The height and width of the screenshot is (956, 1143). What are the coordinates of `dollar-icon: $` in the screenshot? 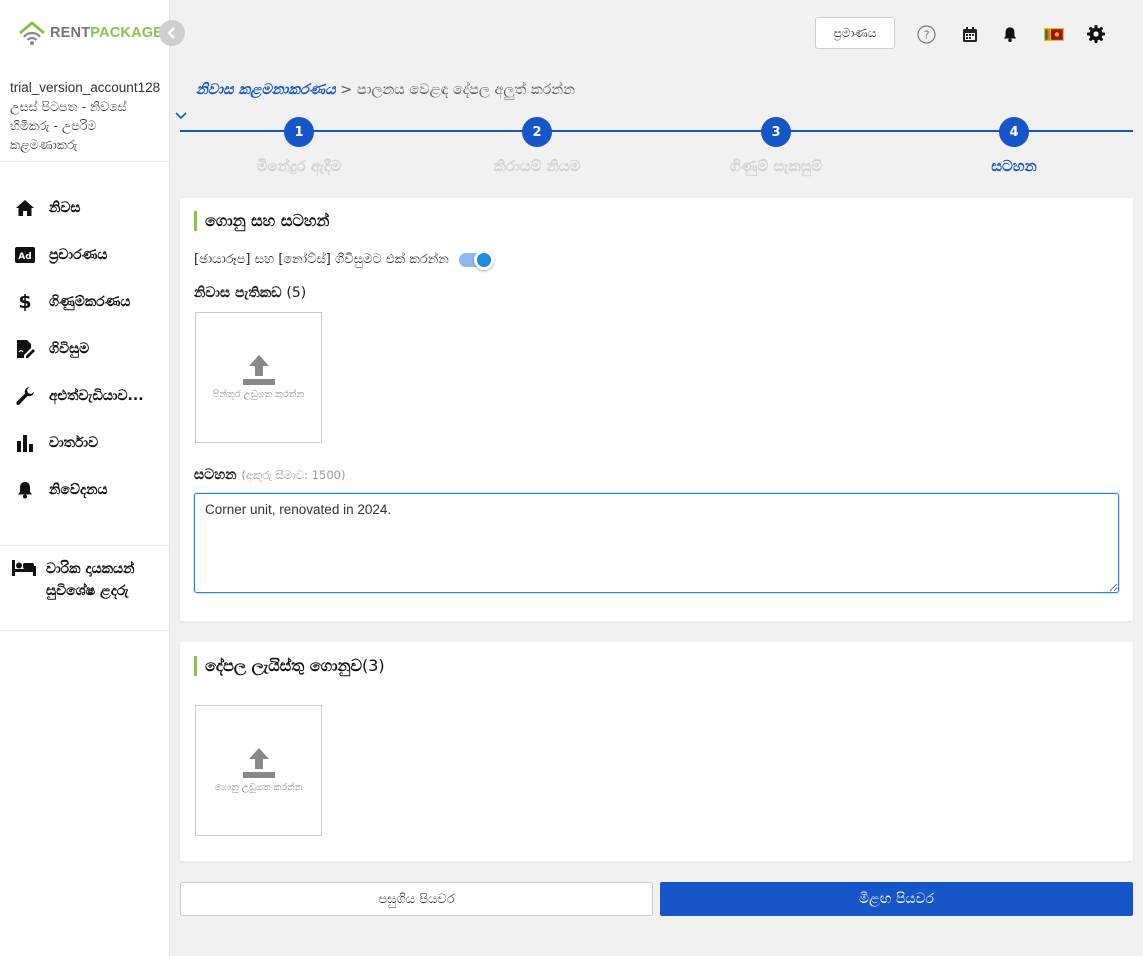 It's located at (25, 302).